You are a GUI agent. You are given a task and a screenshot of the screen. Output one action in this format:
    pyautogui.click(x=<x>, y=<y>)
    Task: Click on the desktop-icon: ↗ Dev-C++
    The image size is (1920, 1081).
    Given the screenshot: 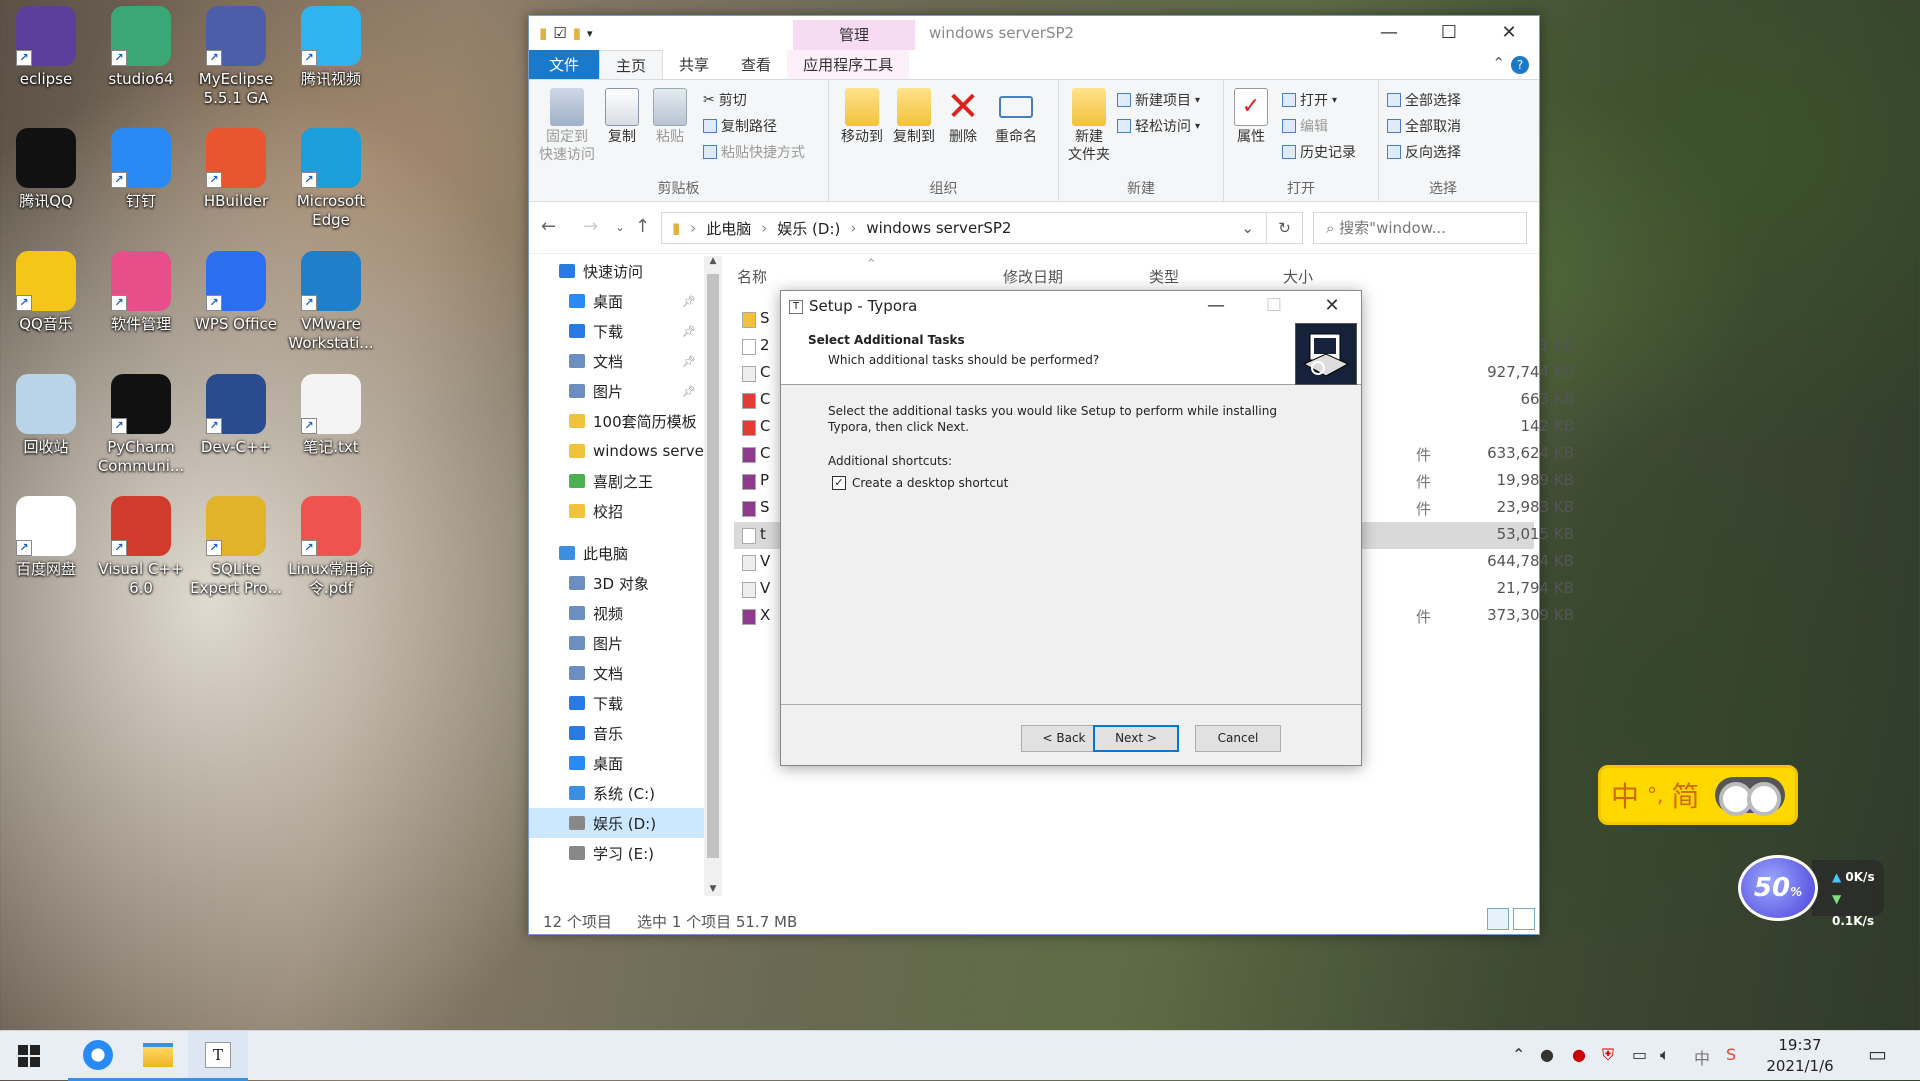 What is the action you would take?
    pyautogui.click(x=236, y=415)
    